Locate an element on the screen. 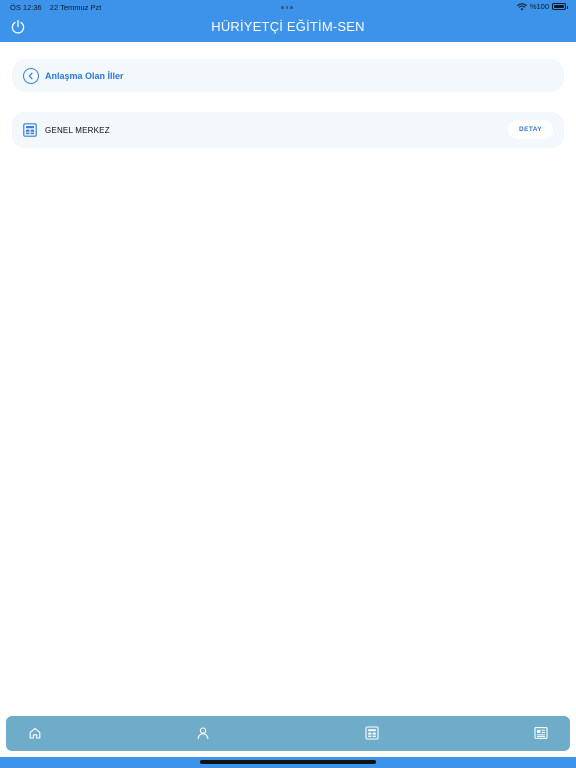 The image size is (576, 768). home-icon is located at coordinates (35, 733).